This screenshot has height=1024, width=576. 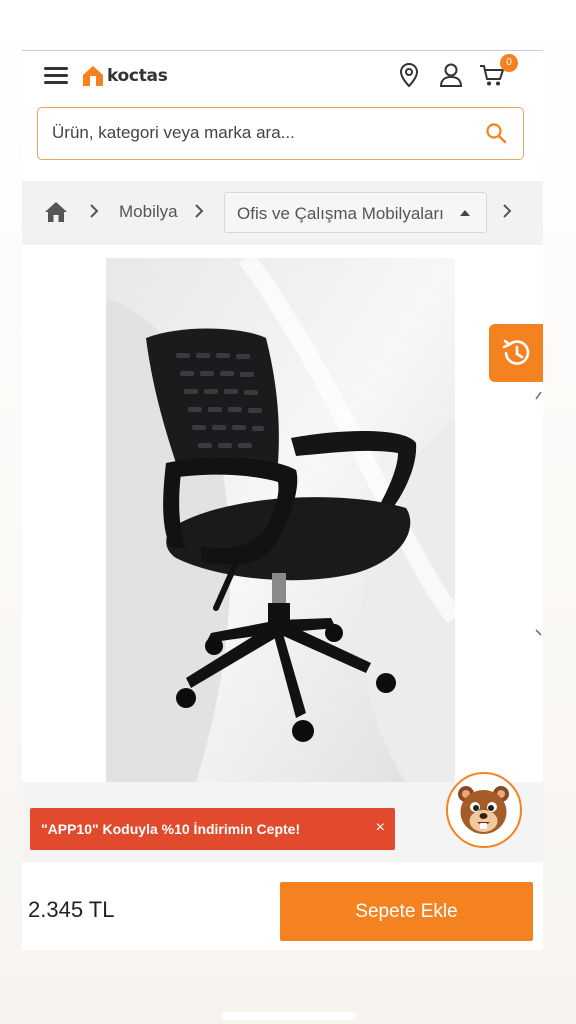 I want to click on promo-banner: "APP10" Koduyla %10 İndirimin Cepte! ×, so click(x=212, y=829).